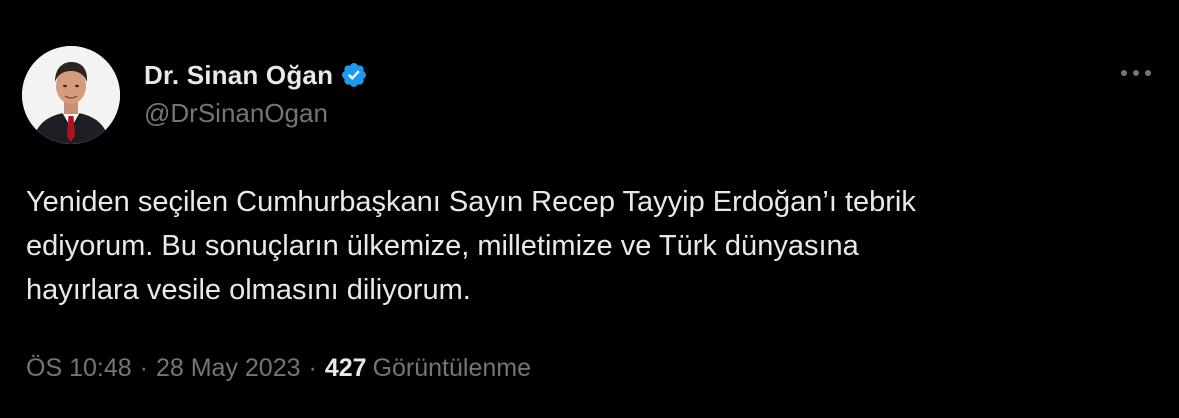 The height and width of the screenshot is (418, 1179). I want to click on verified-badge-icon, so click(354, 75).